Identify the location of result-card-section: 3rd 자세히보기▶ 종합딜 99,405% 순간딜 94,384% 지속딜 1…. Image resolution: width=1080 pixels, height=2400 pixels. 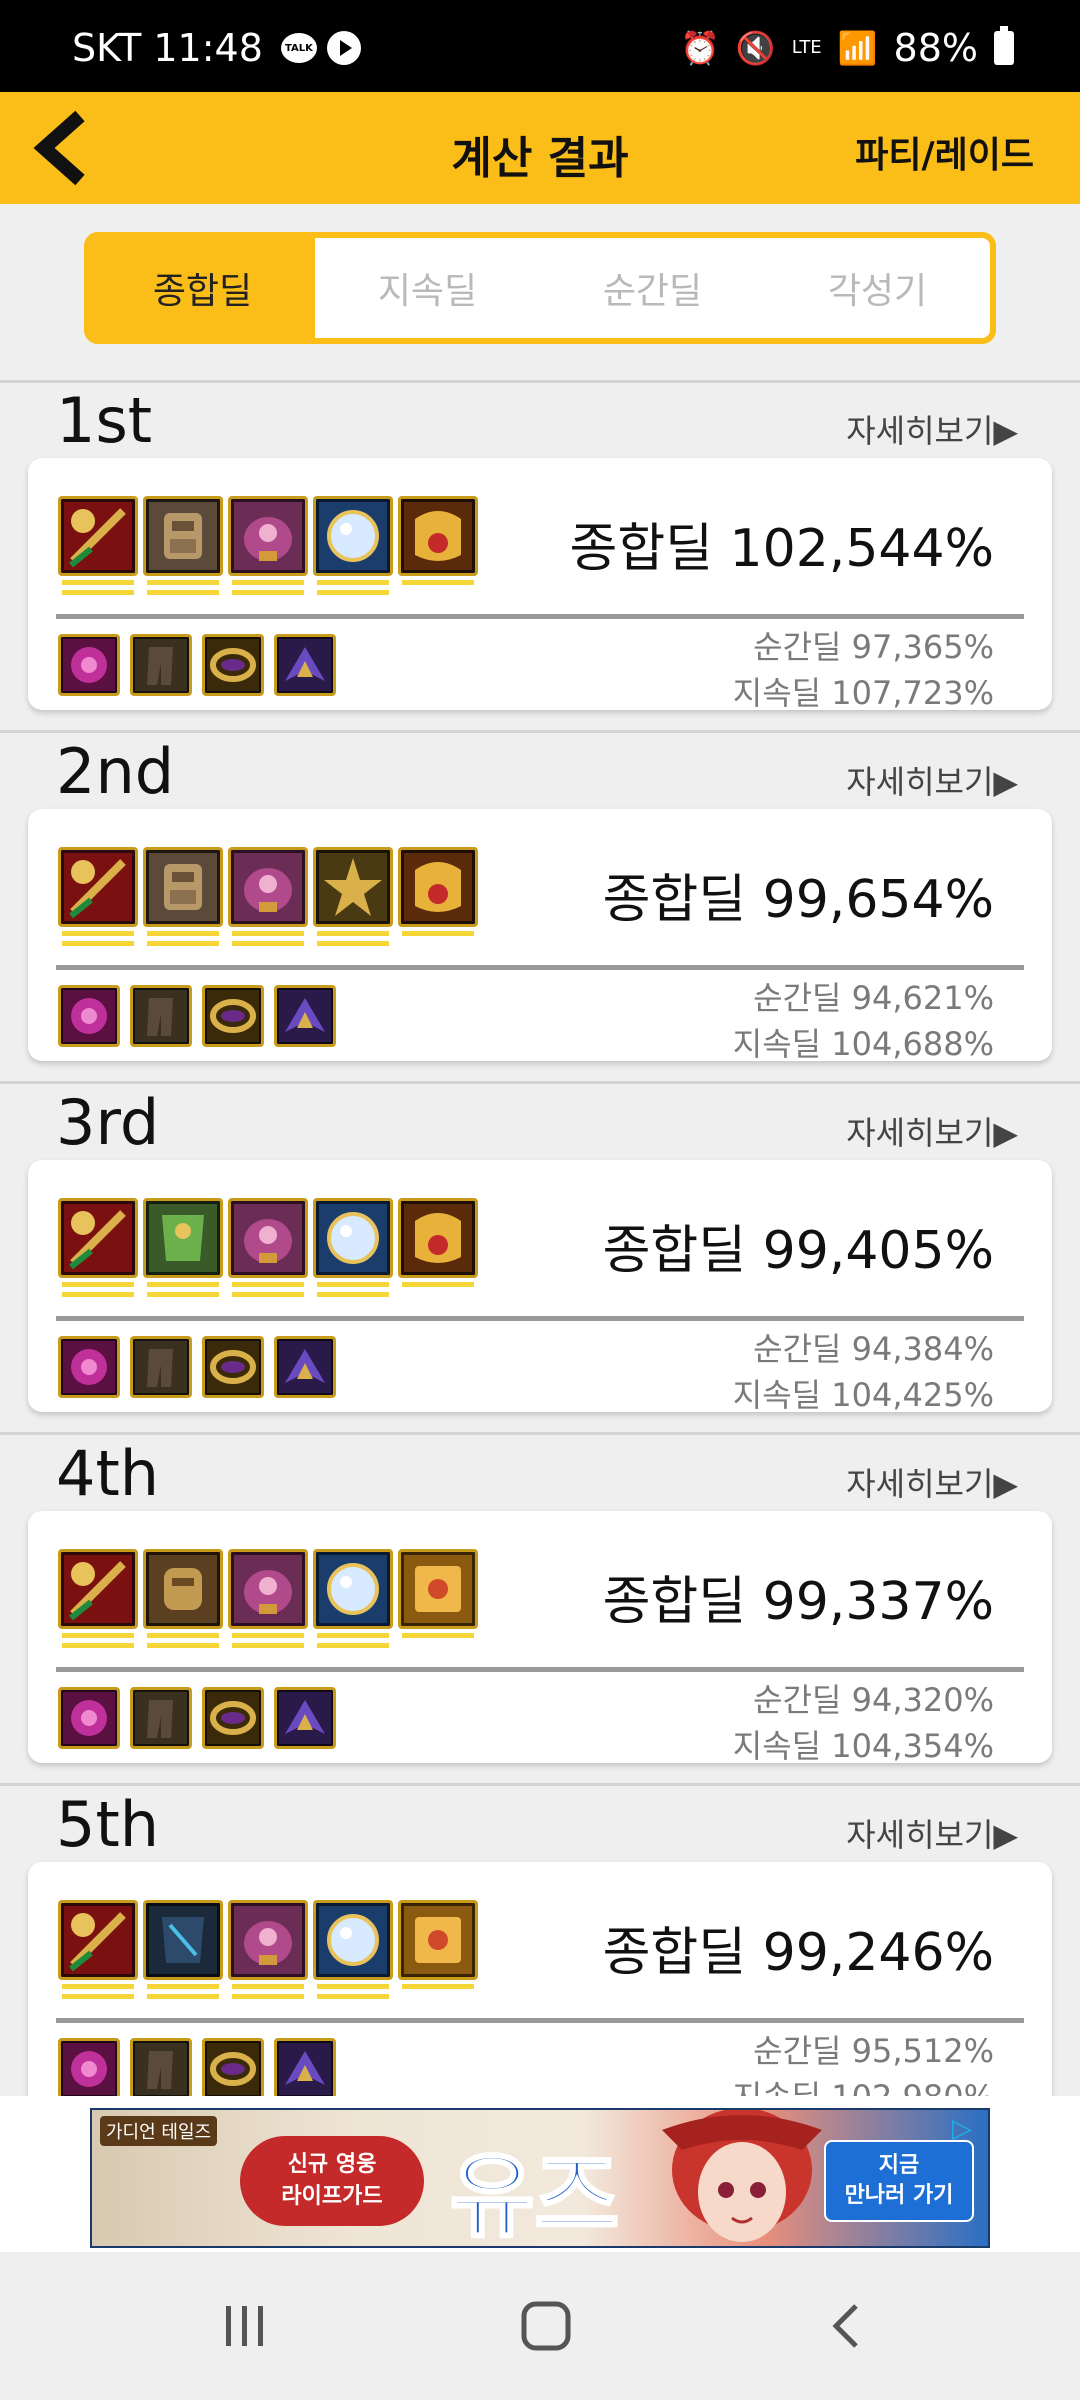
(540, 1261).